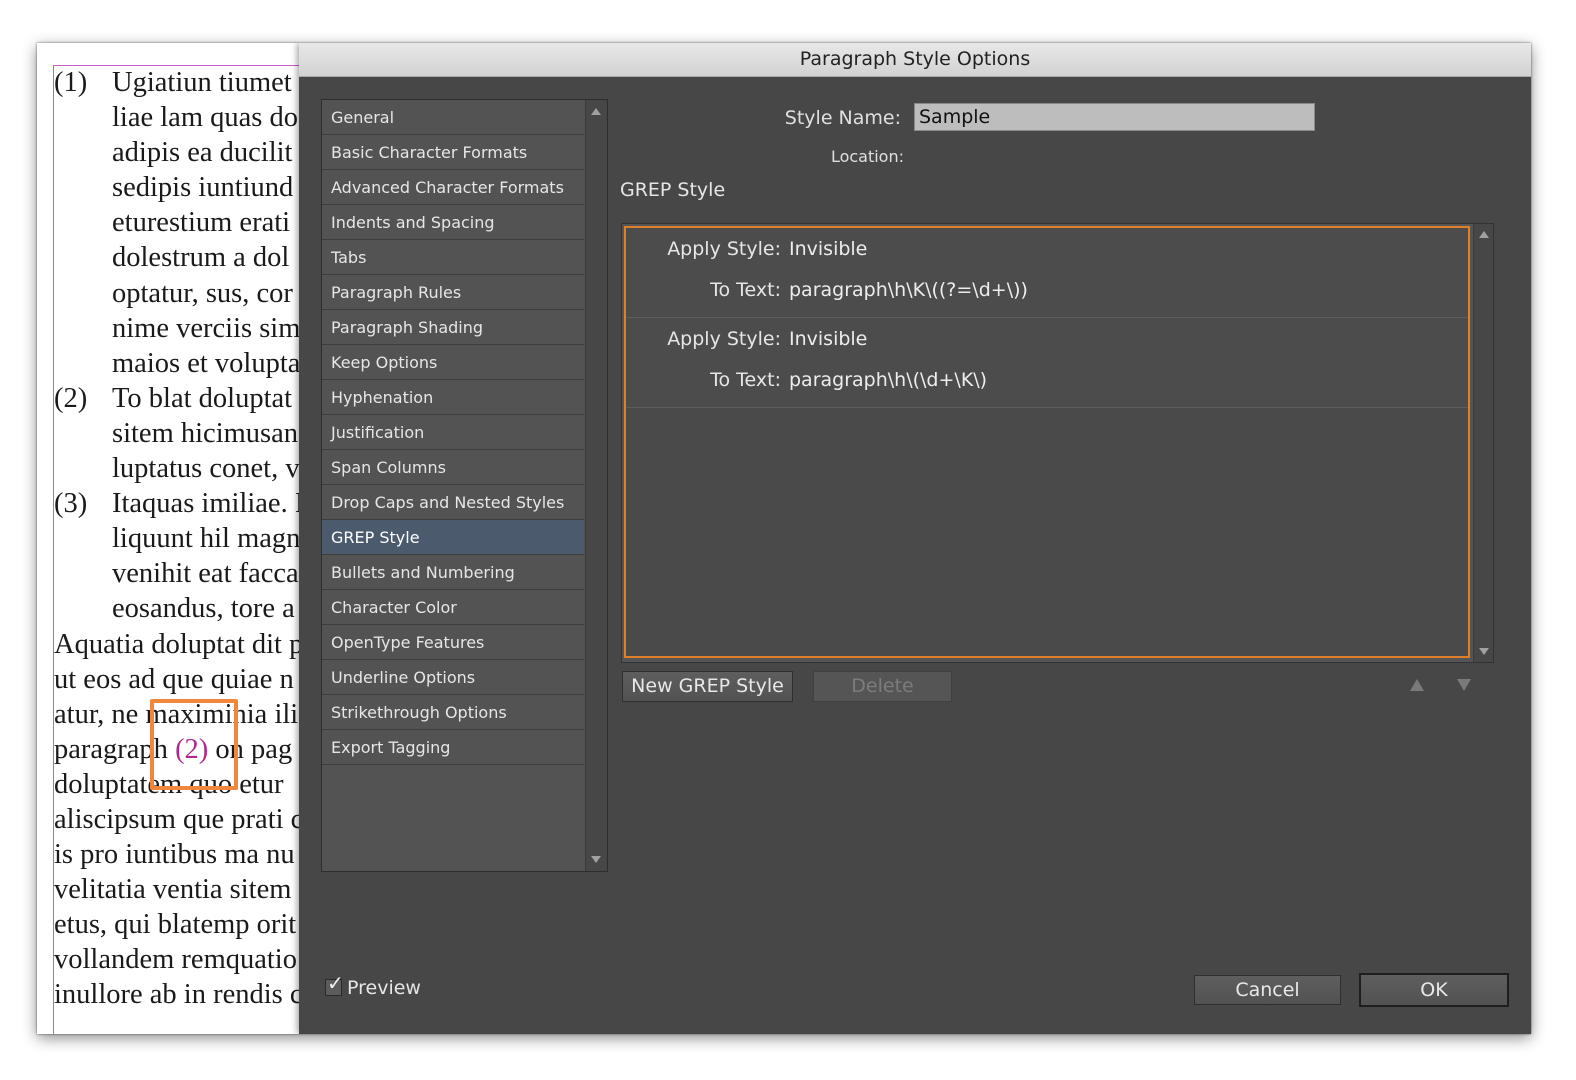 This screenshot has height=1080, width=1576. Describe the element at coordinates (205, 469) in the screenshot. I see `list-text: luptatus conet, v` at that location.